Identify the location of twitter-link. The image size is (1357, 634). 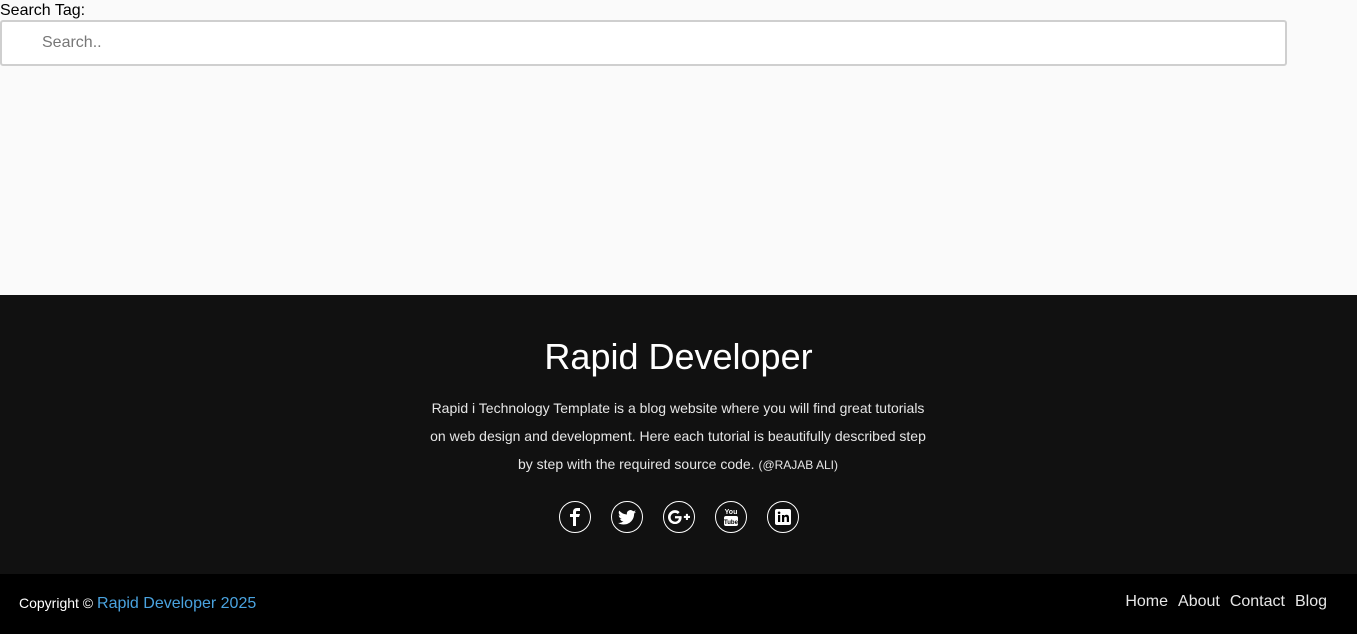
(626, 517).